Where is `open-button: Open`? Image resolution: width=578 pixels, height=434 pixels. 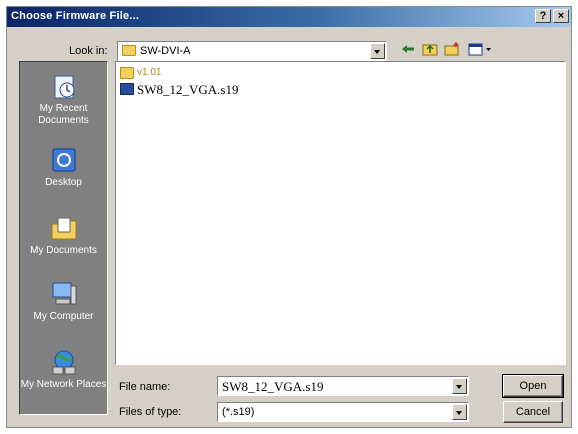 open-button: Open is located at coordinates (533, 386).